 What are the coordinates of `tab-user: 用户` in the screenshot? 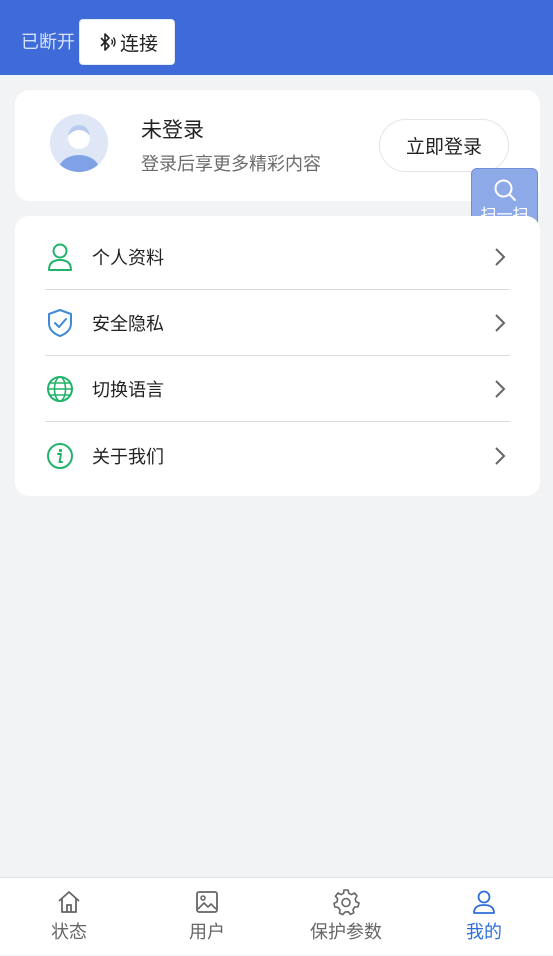 It's located at (207, 917).